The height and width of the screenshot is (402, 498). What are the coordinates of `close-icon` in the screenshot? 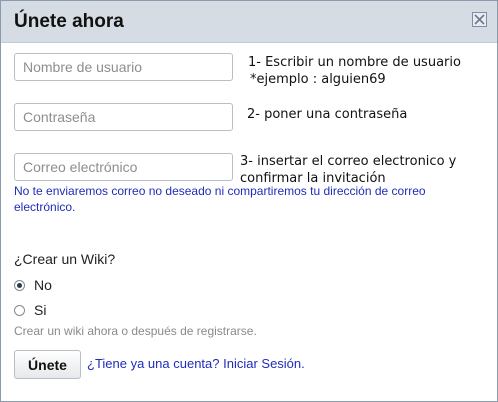 It's located at (479, 19).